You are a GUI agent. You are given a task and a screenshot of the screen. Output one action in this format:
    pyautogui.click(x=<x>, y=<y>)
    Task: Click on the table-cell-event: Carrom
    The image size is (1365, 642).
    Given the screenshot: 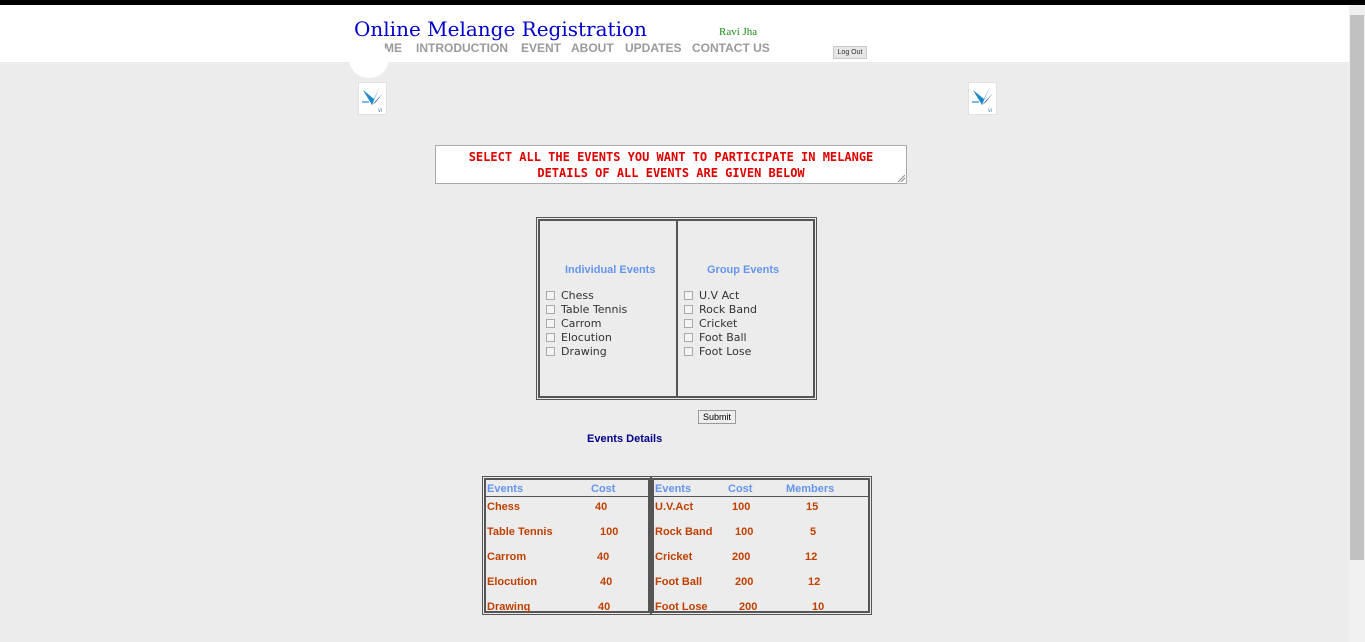 What is the action you would take?
    pyautogui.click(x=507, y=557)
    